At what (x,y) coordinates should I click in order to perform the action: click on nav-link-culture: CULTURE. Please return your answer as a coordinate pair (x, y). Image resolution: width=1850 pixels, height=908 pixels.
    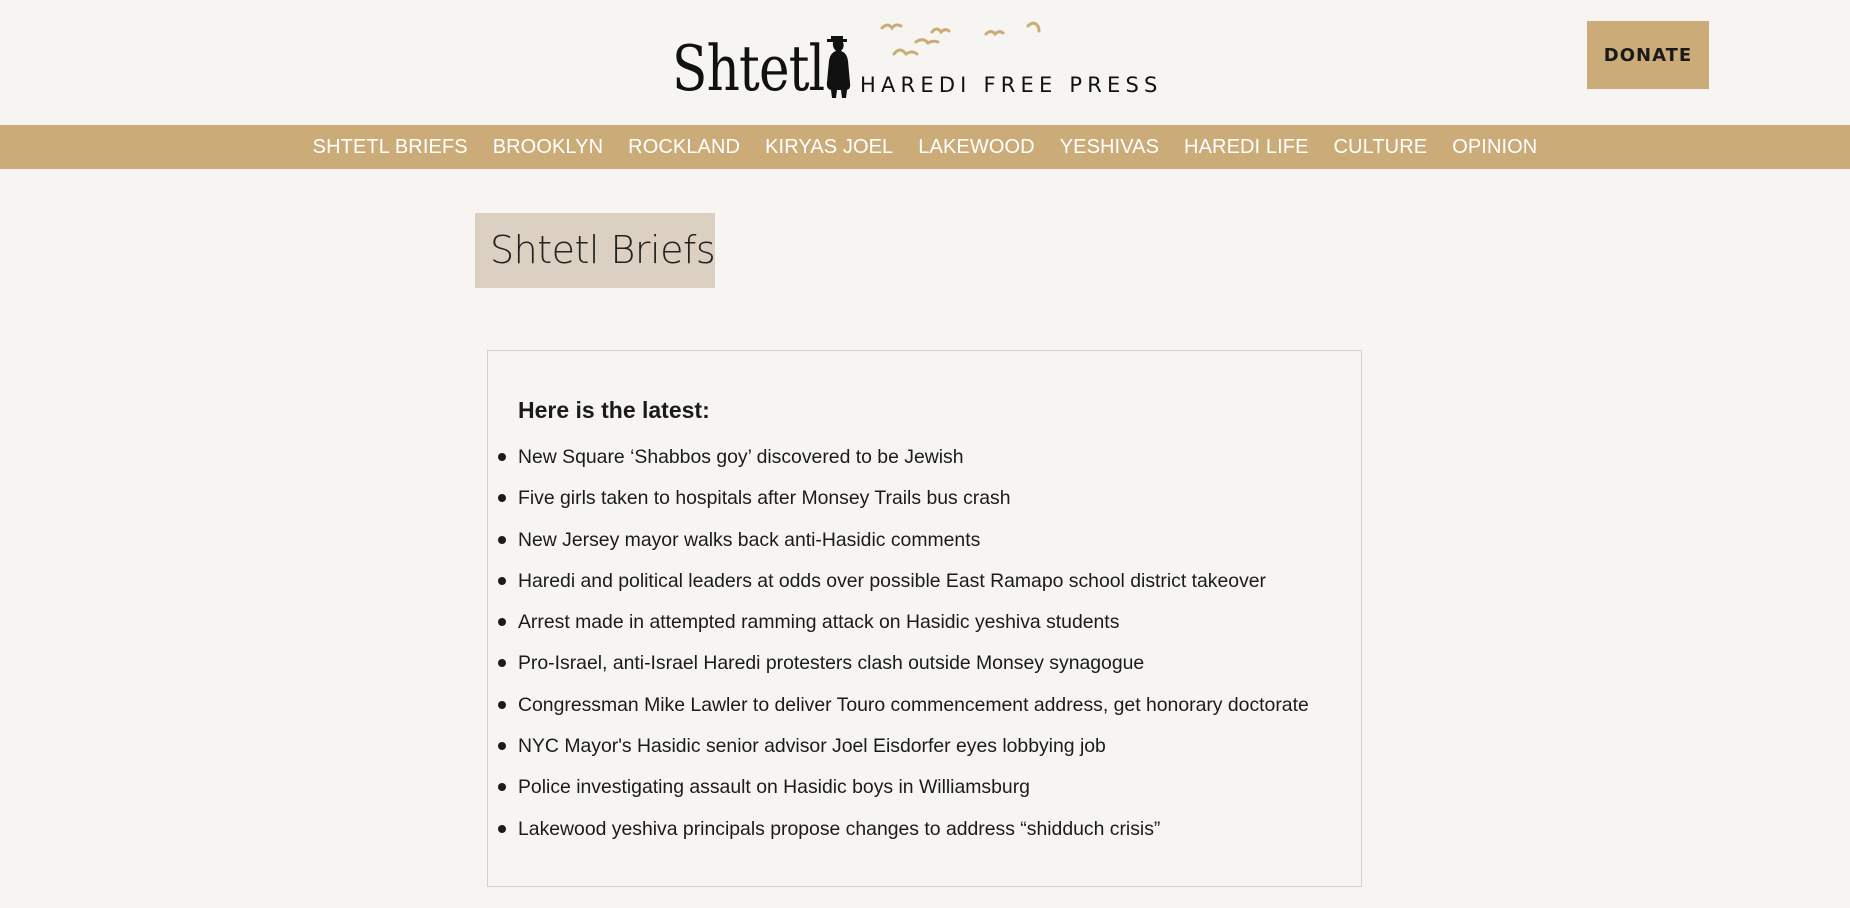
    Looking at the image, I should click on (1381, 147).